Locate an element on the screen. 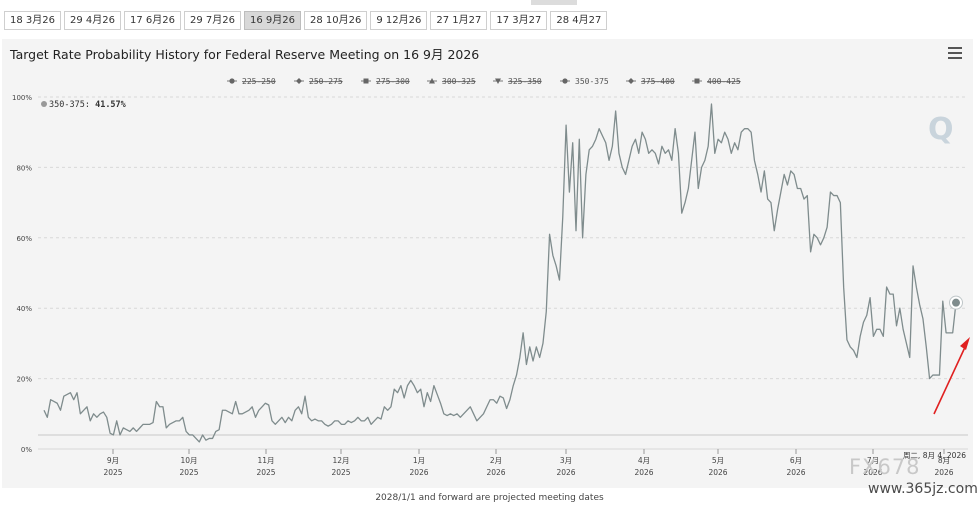  tooltip-series: 350-375 is located at coordinates (67, 105).